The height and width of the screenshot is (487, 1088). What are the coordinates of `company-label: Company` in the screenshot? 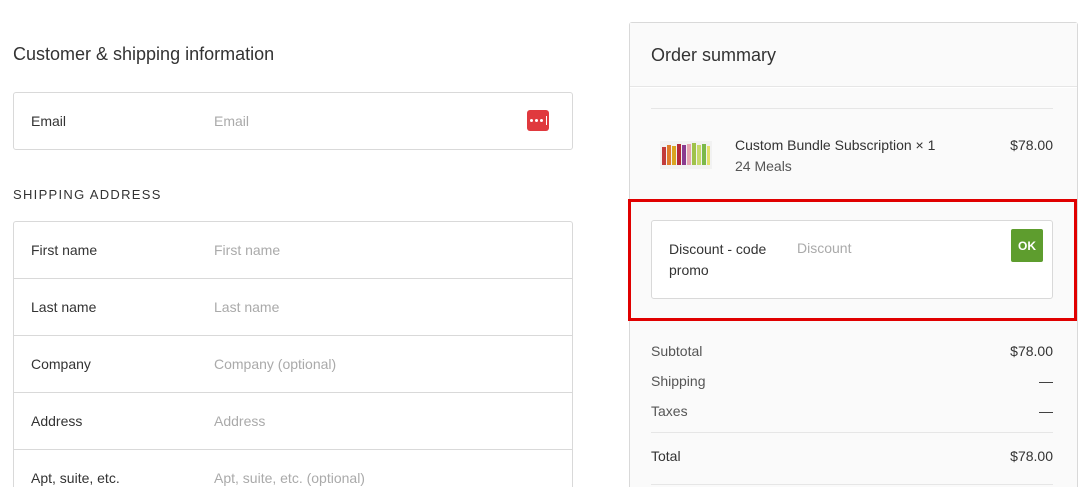 It's located at (61, 364).